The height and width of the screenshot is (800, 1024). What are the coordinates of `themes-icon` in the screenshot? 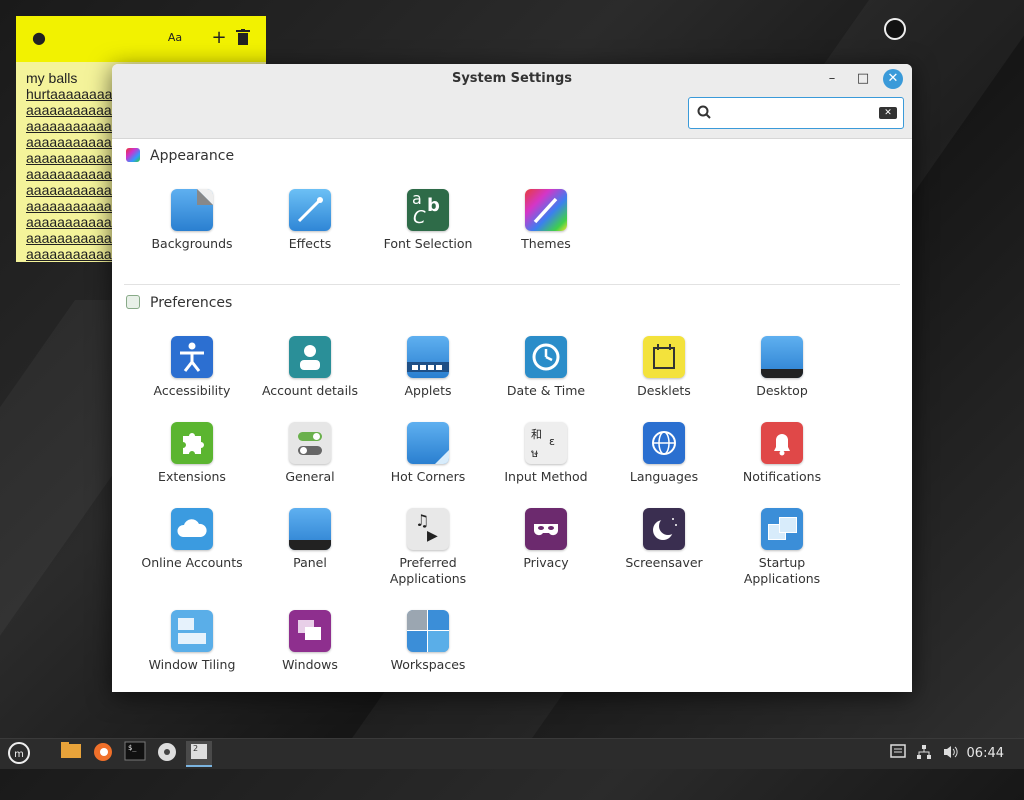 It's located at (546, 210).